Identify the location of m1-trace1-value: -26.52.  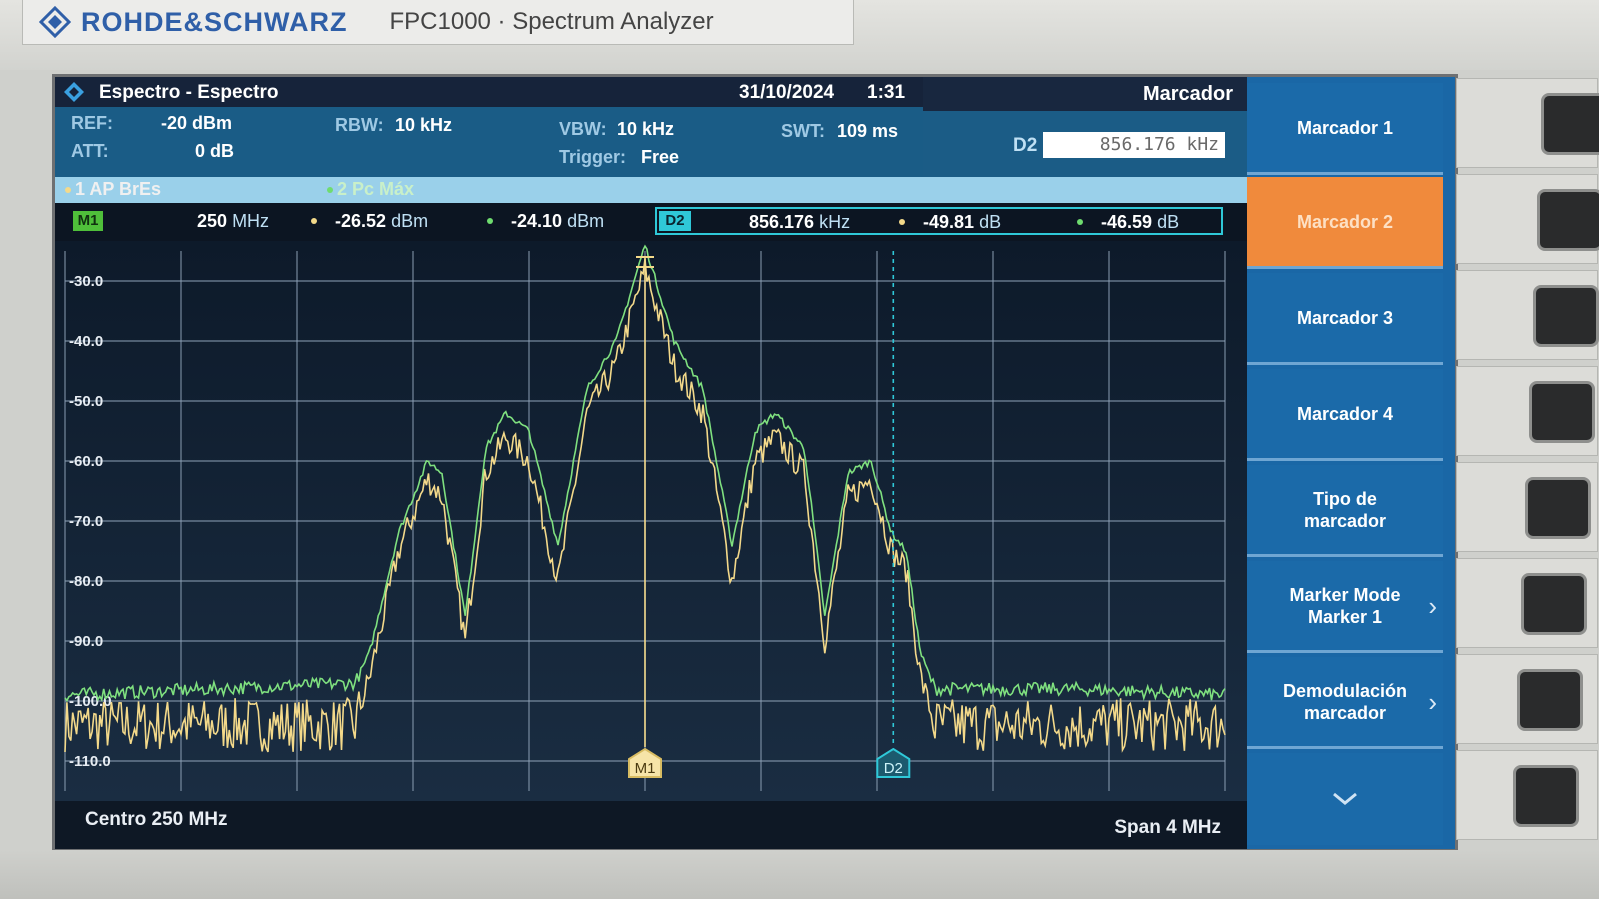
(361, 221).